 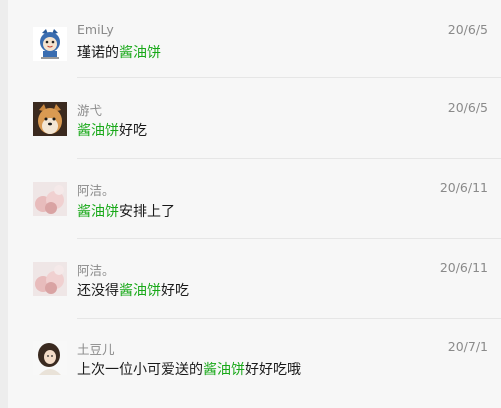 I want to click on comment-text: 酱油饼好吃, so click(x=112, y=130).